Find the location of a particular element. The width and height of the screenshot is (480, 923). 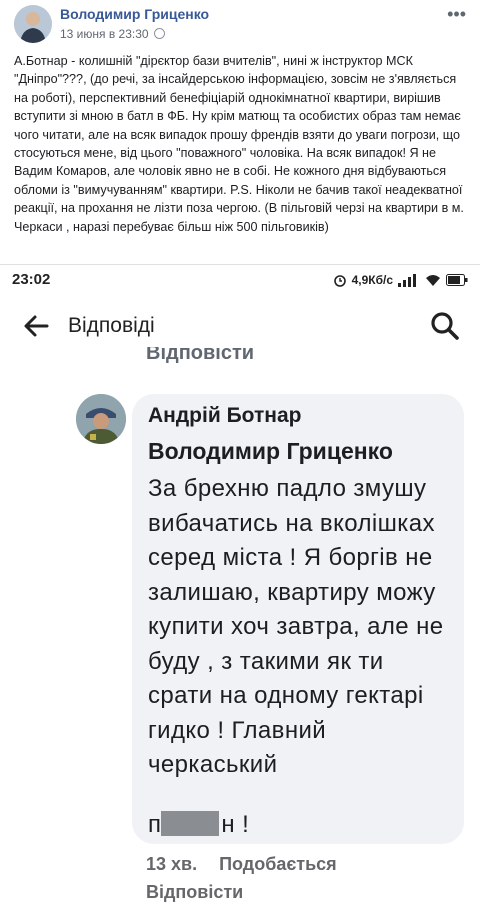

network-speed: 4,9Кб/с is located at coordinates (372, 280).